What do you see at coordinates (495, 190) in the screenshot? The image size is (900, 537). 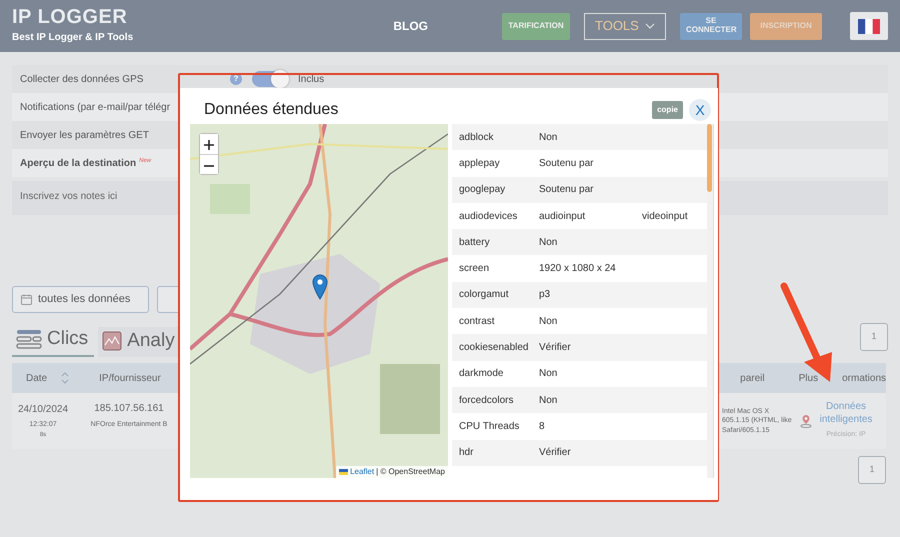 I see `data-key: googlepay` at bounding box center [495, 190].